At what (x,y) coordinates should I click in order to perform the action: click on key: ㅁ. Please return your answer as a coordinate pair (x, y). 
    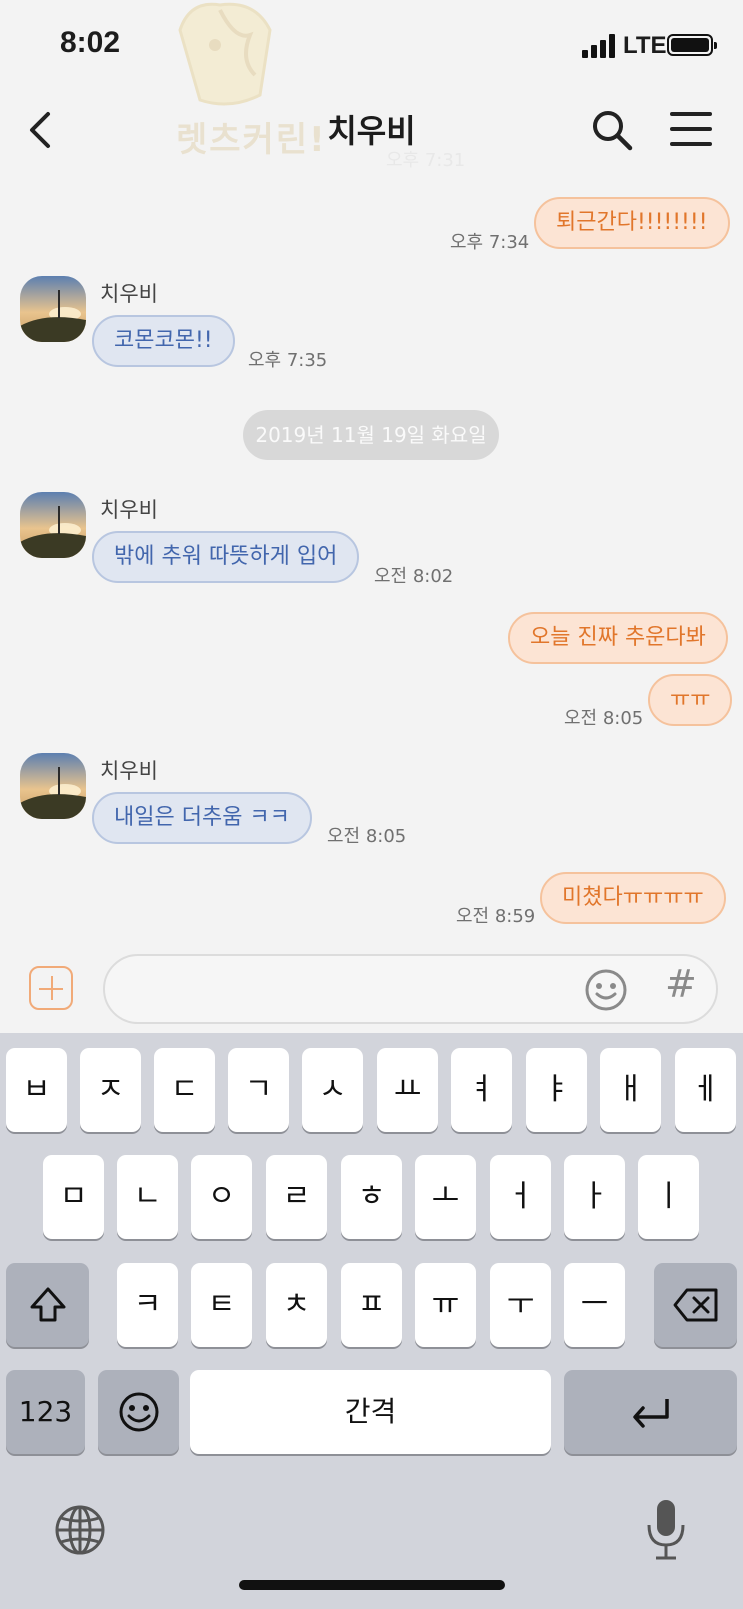
    Looking at the image, I should click on (73, 1197).